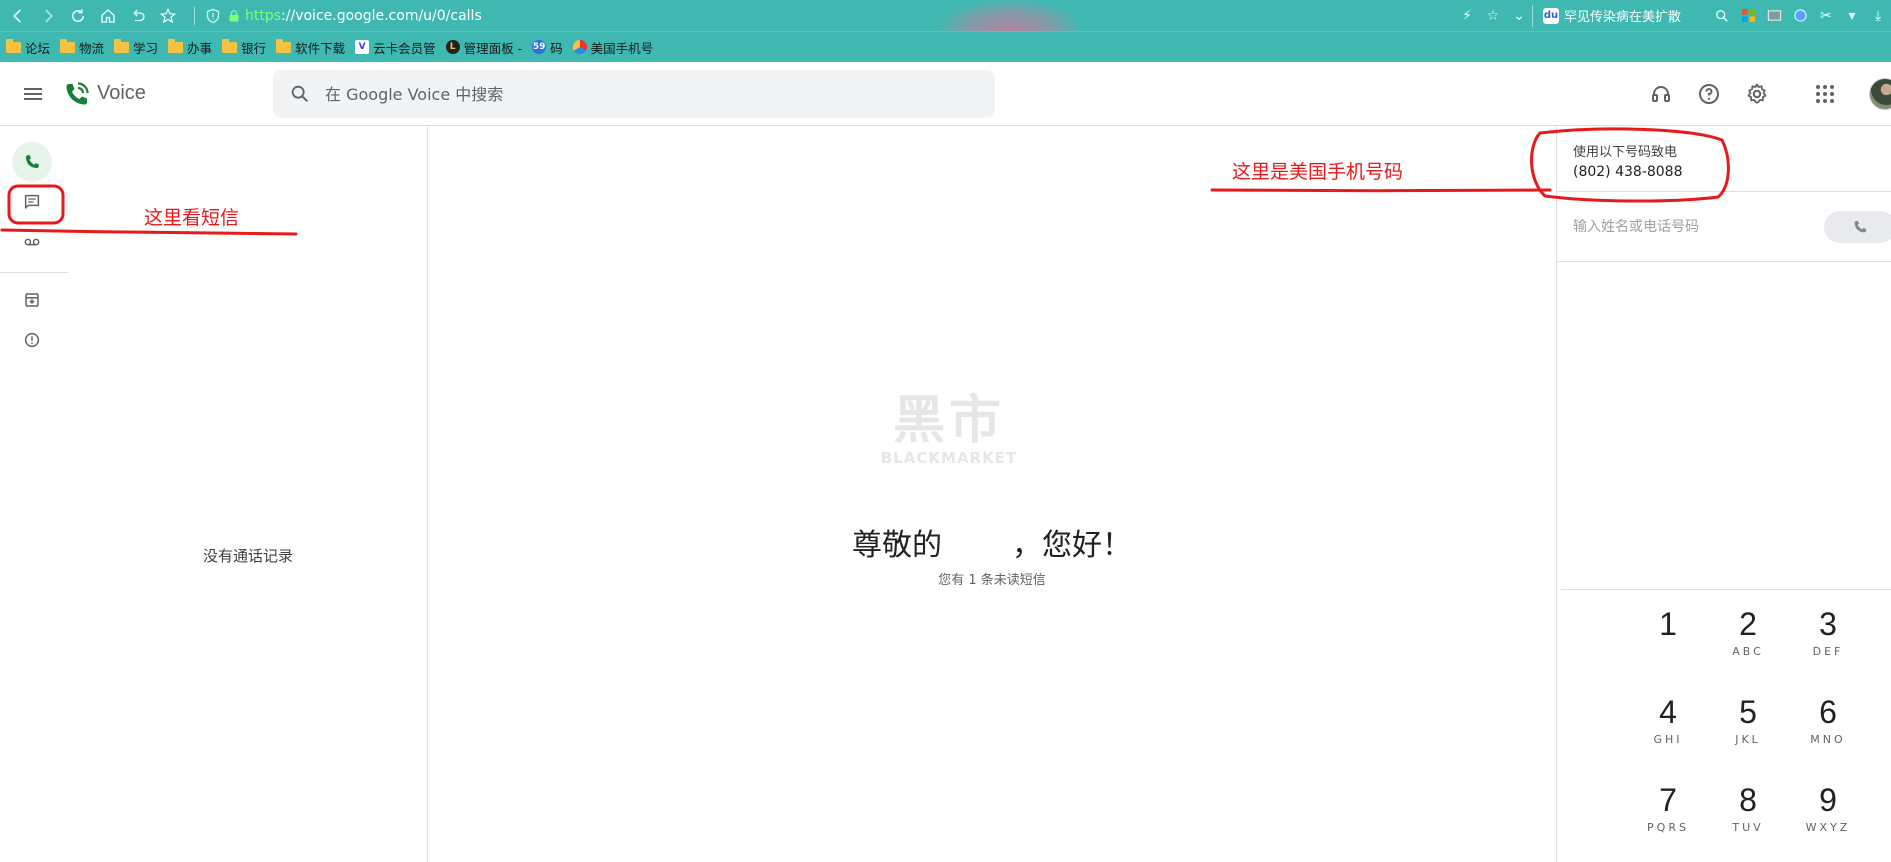  Describe the element at coordinates (1724, 159) in the screenshot. I see `caller-id-selector: 使用以下号码致电 (802) 438-8088` at that location.